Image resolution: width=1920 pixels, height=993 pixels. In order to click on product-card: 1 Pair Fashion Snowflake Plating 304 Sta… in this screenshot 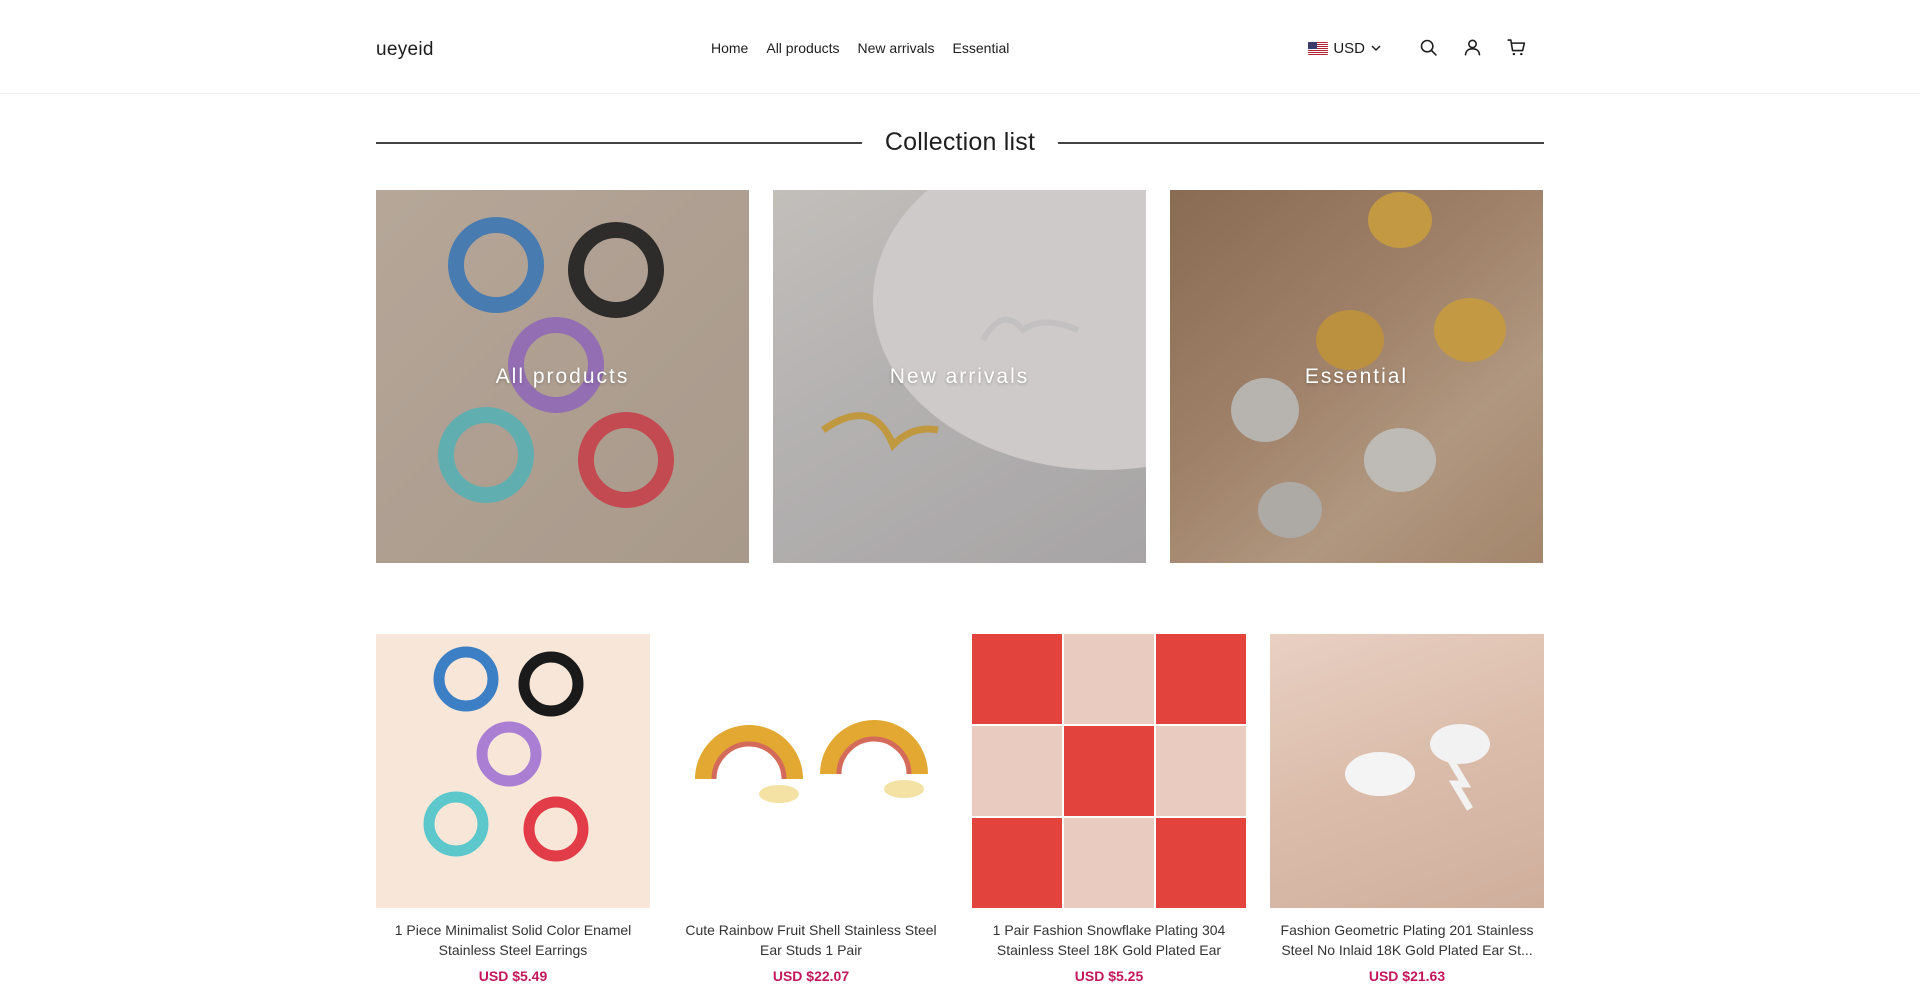, I will do `click(1109, 809)`.